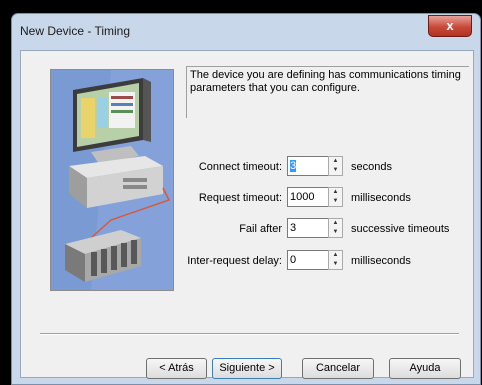 The image size is (482, 385). I want to click on connect-timeout-spinner: ▲ ▼, so click(335, 166).